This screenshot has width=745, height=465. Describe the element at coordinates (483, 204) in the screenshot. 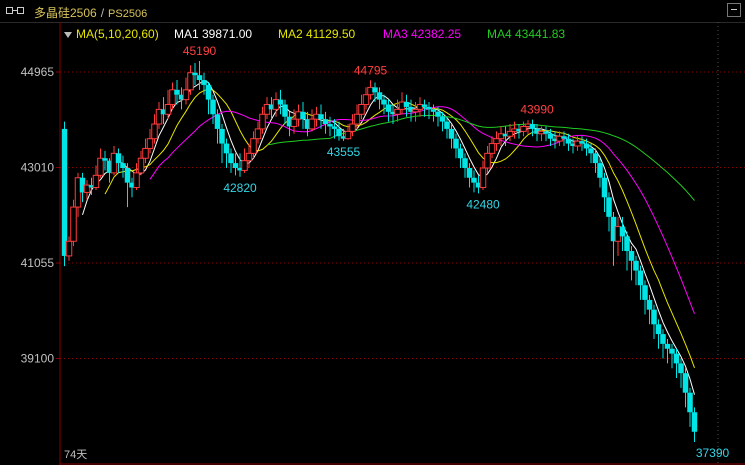

I see `low-price-label: 42480` at that location.